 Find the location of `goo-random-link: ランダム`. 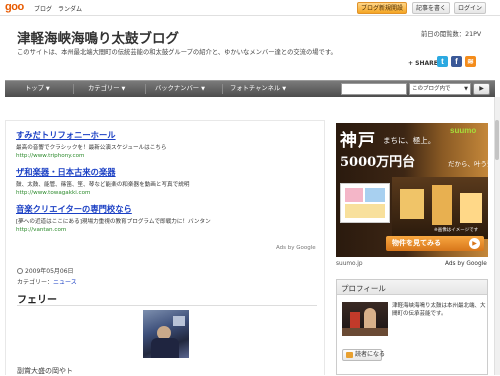

goo-random-link: ランダム is located at coordinates (70, 8).